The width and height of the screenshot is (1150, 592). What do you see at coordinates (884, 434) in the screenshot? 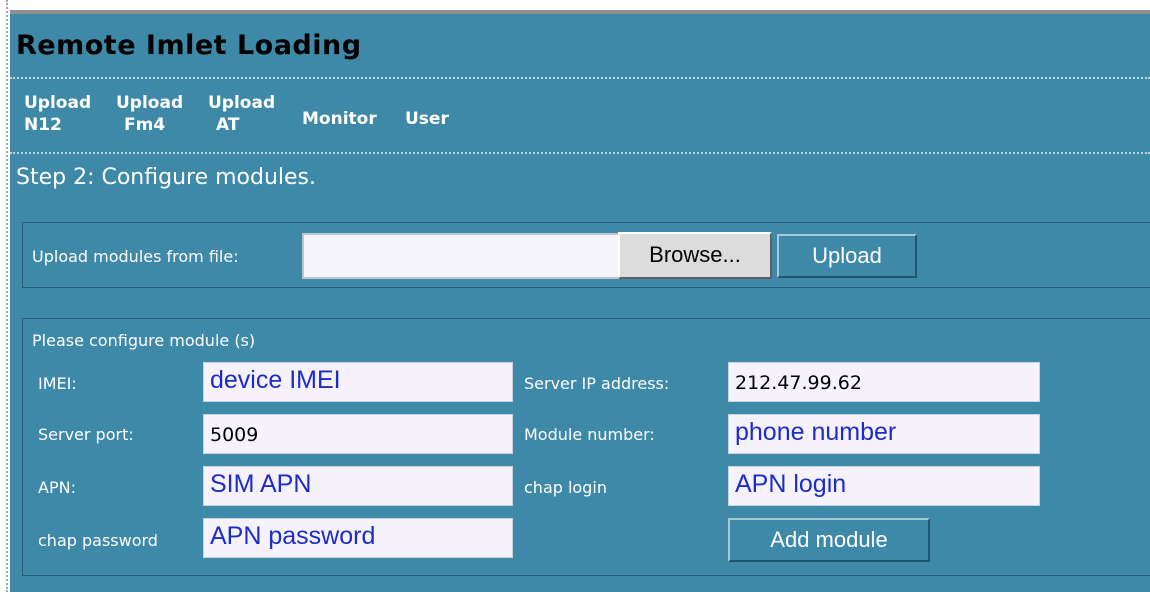
I see `module-number-input: phone number` at bounding box center [884, 434].